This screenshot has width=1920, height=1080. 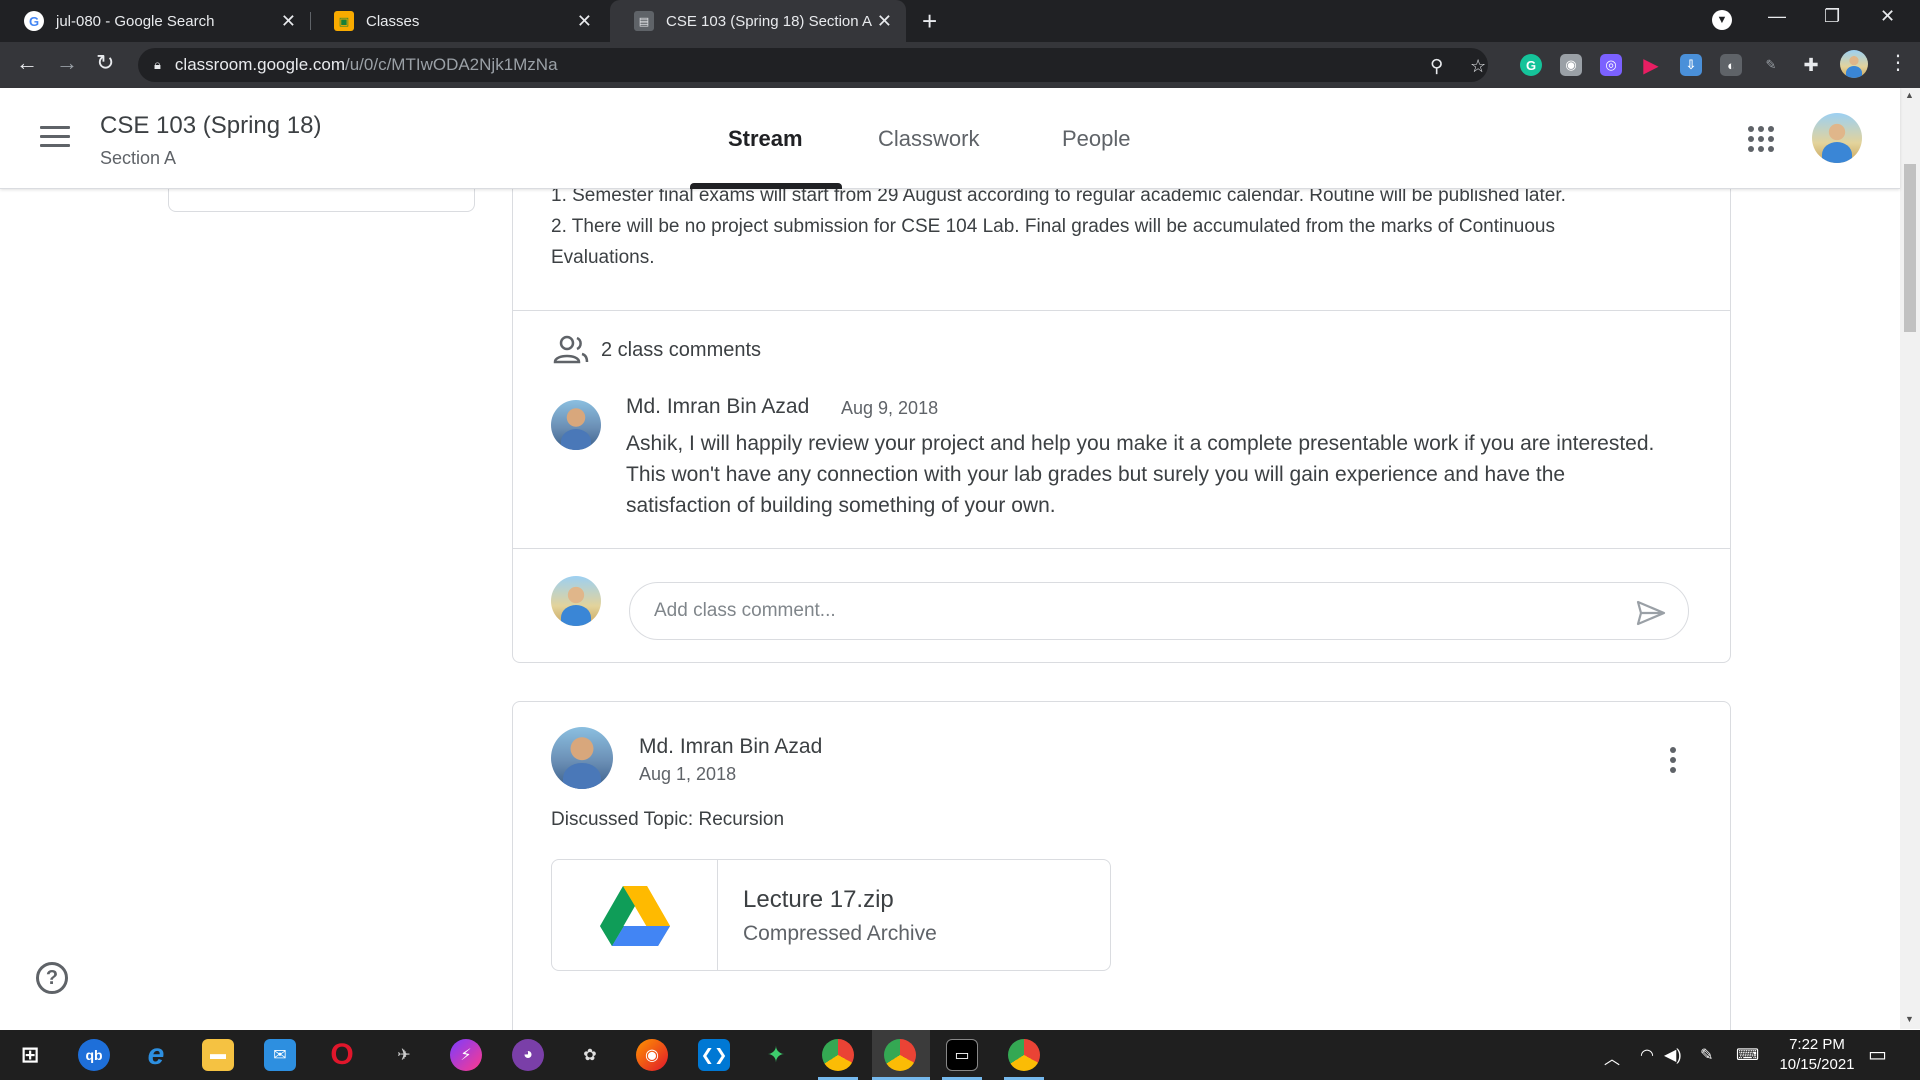 I want to click on scroll-down-icon: ▼, so click(x=1909, y=1019).